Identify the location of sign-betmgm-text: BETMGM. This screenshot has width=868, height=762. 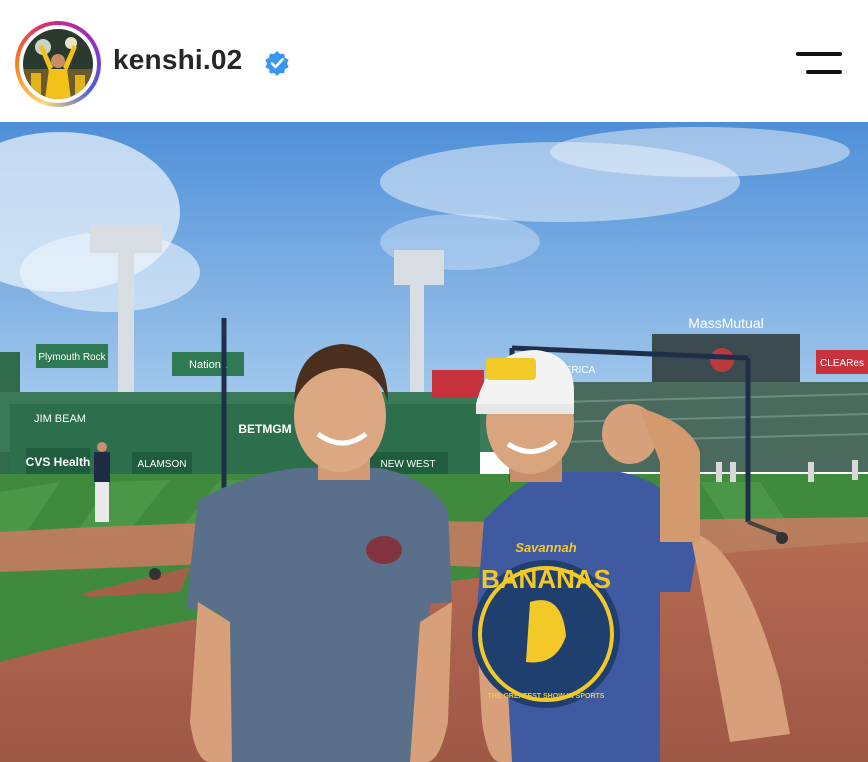
(264, 429).